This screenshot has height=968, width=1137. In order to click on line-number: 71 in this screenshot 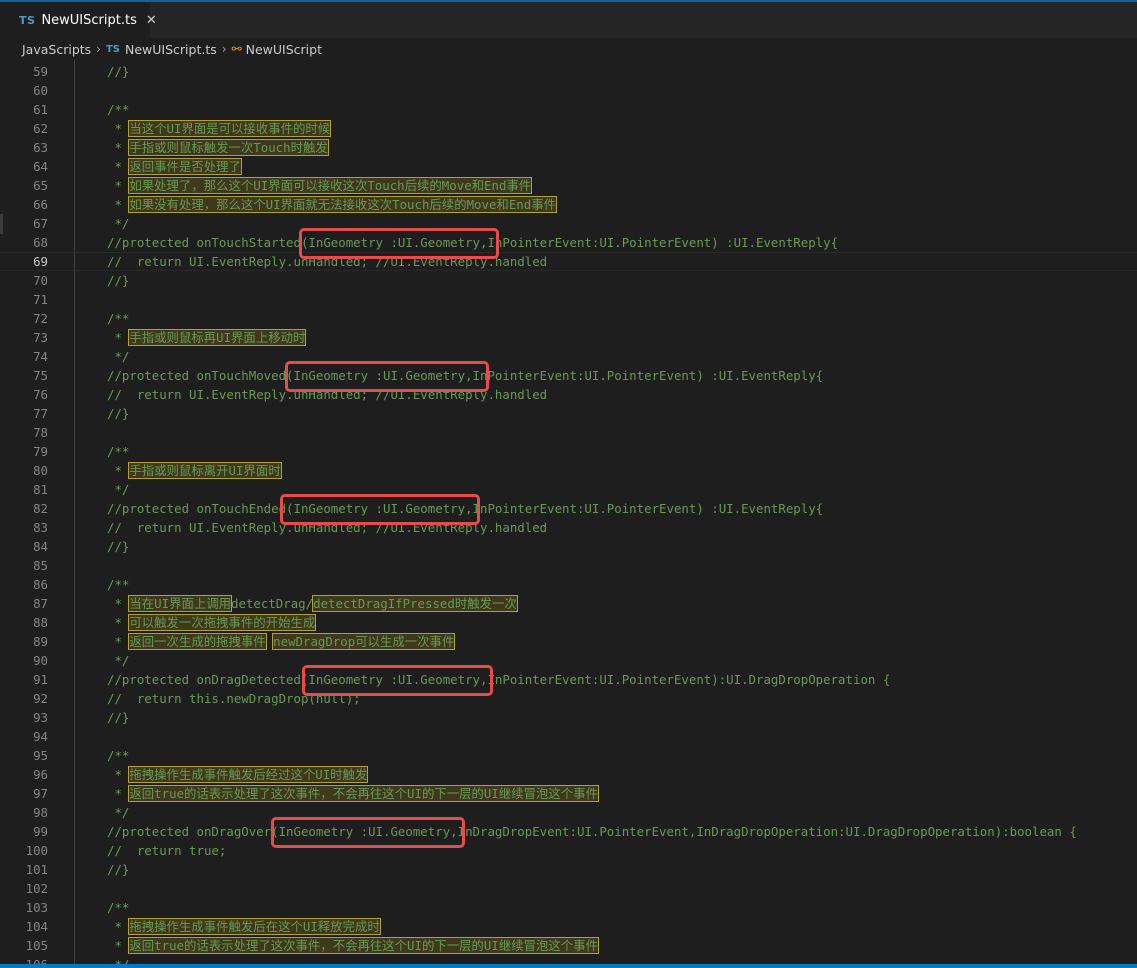, I will do `click(40, 299)`.